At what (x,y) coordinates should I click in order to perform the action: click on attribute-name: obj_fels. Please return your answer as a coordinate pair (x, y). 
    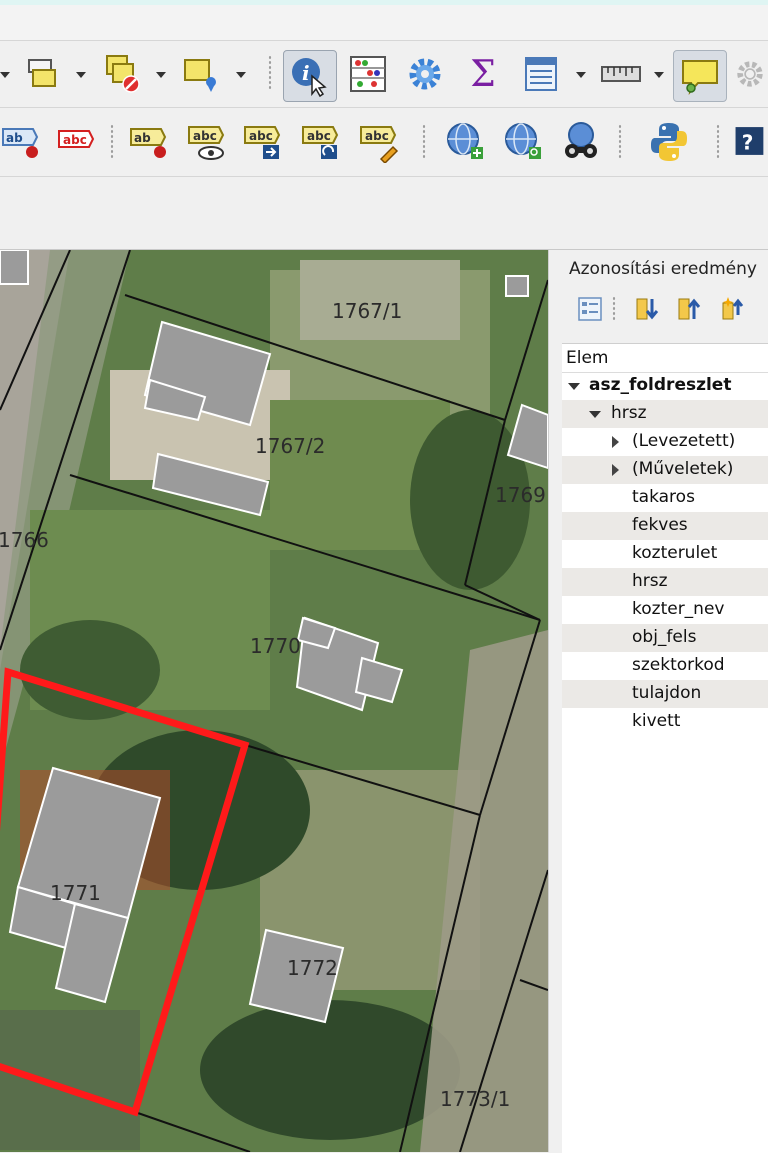
    Looking at the image, I should click on (664, 637).